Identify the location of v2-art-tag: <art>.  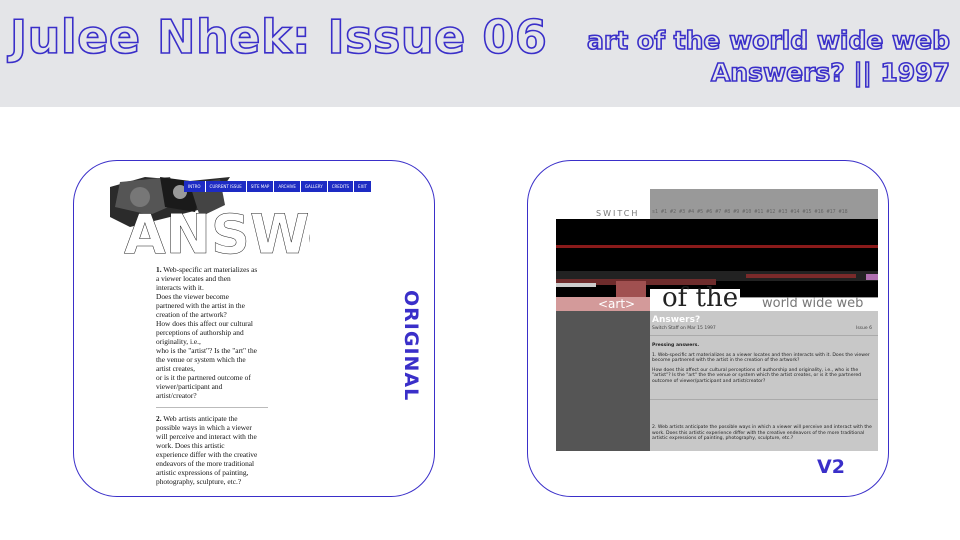
(617, 304).